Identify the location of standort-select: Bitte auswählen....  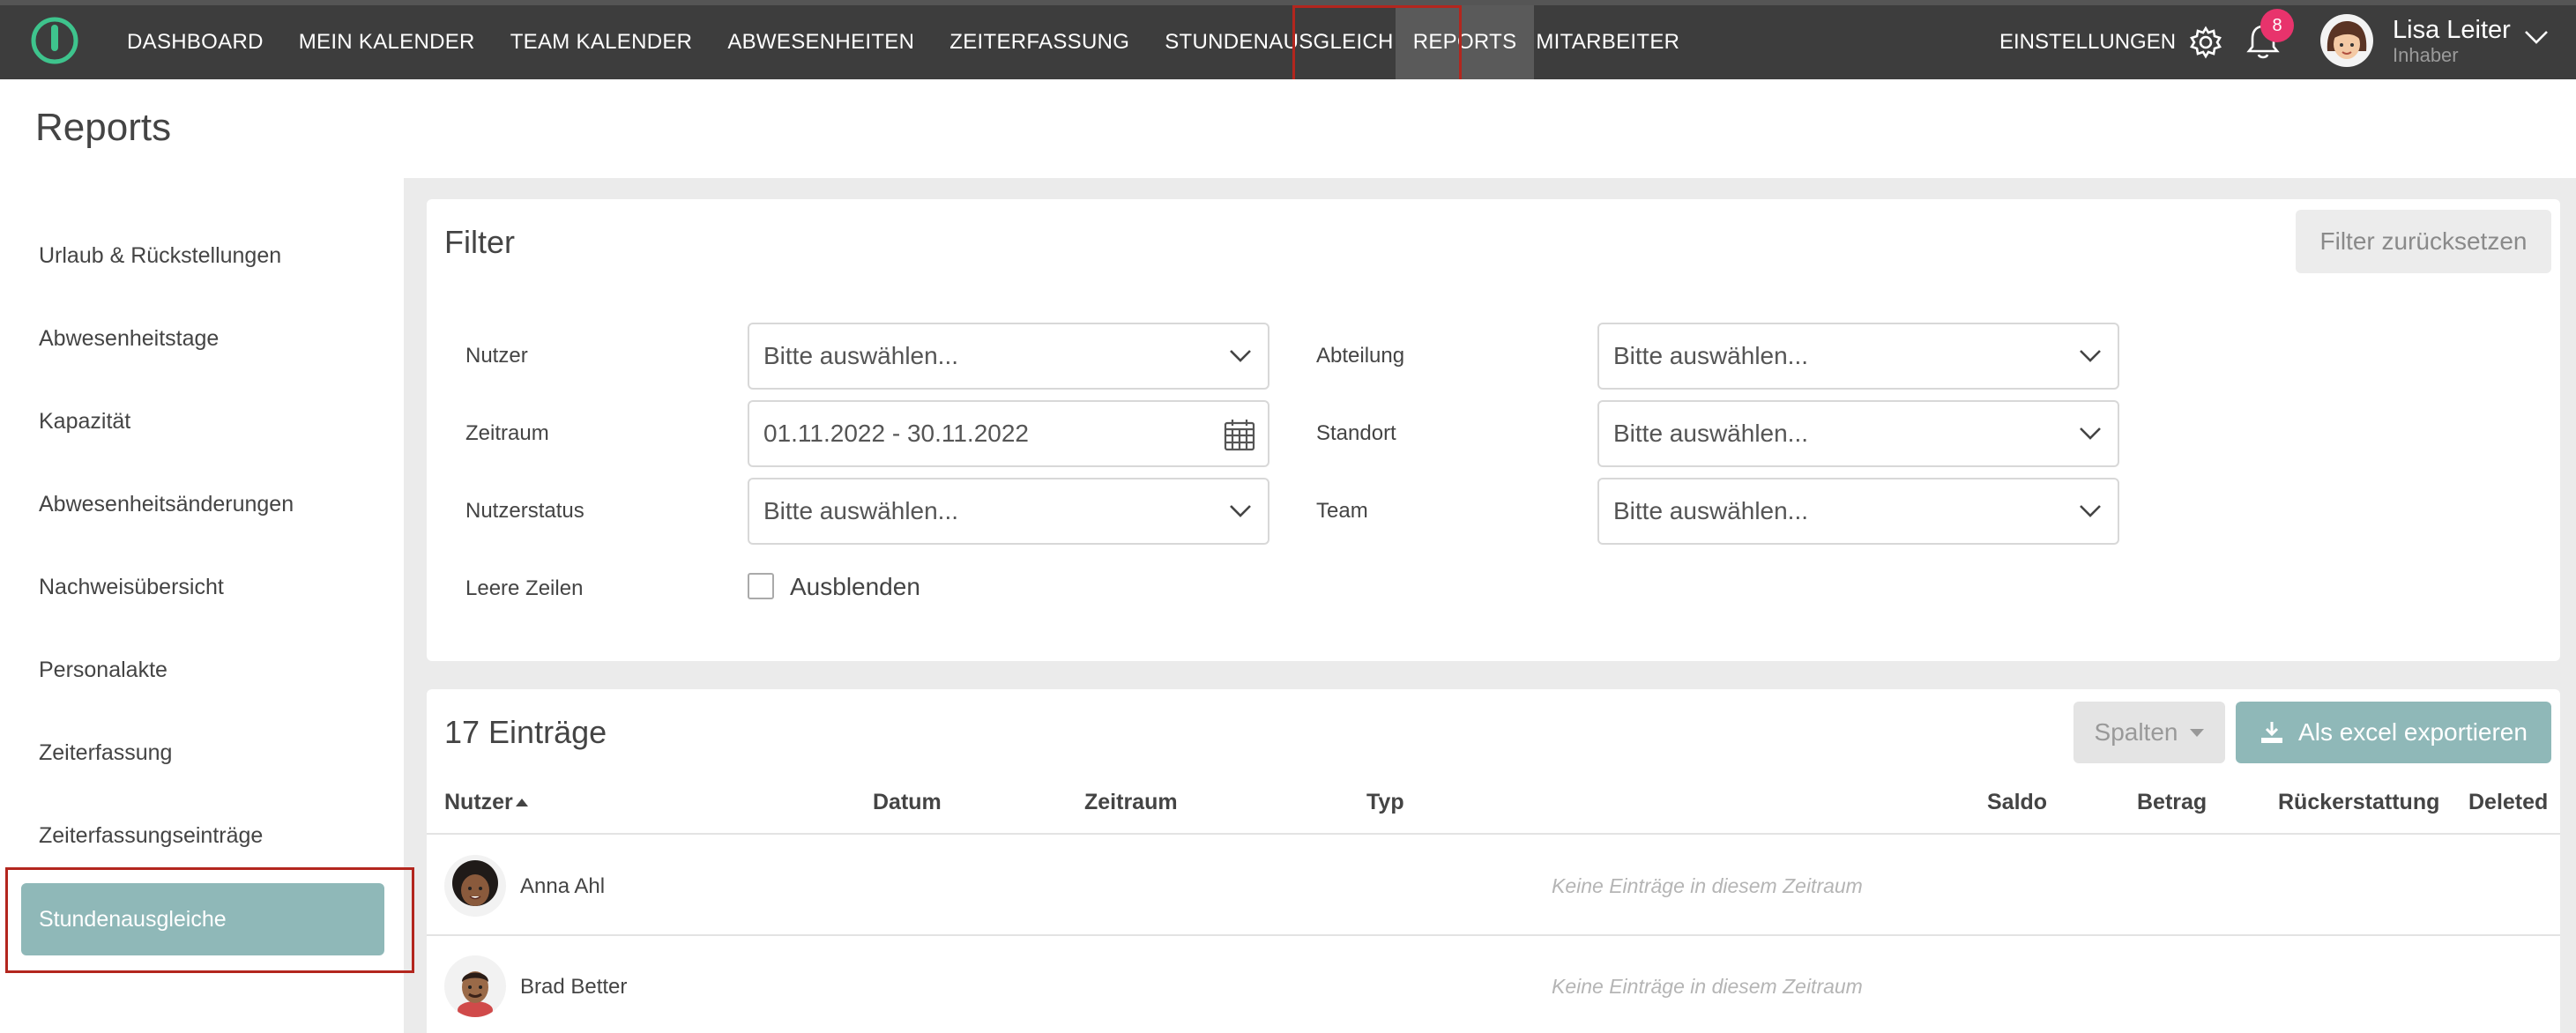
(1858, 433).